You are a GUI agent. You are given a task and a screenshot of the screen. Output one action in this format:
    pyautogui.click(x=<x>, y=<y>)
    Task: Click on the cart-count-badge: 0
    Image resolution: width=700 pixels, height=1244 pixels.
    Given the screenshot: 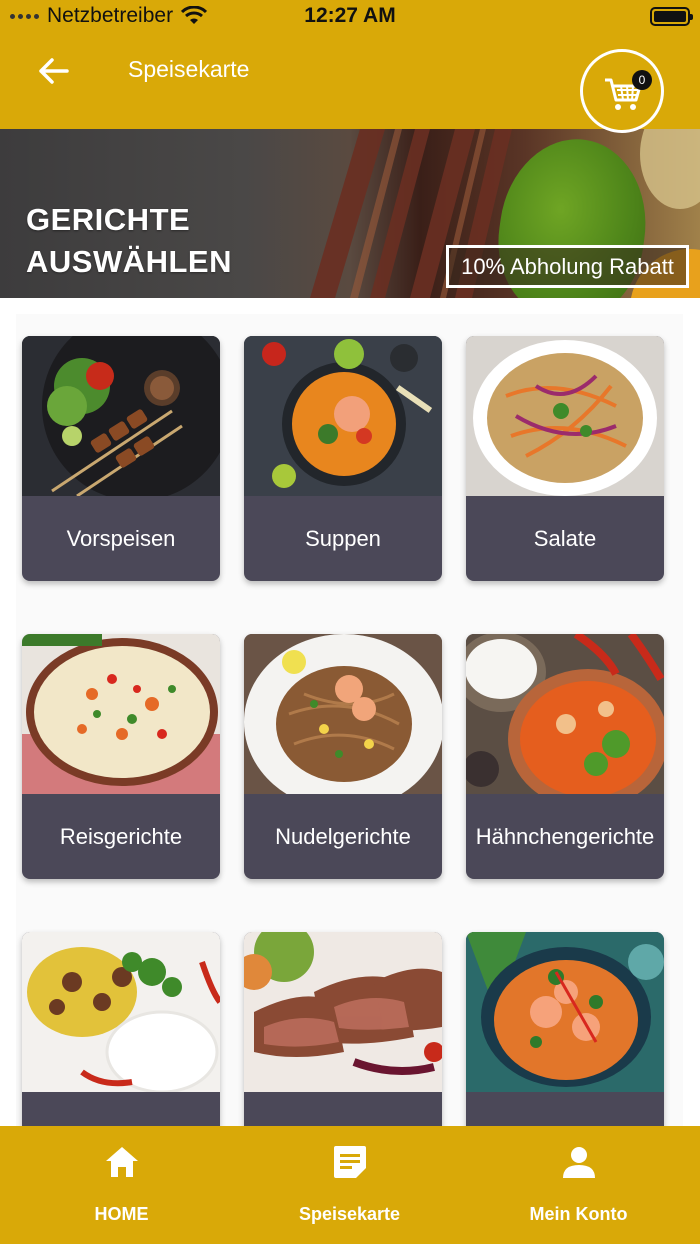 What is the action you would take?
    pyautogui.click(x=642, y=80)
    